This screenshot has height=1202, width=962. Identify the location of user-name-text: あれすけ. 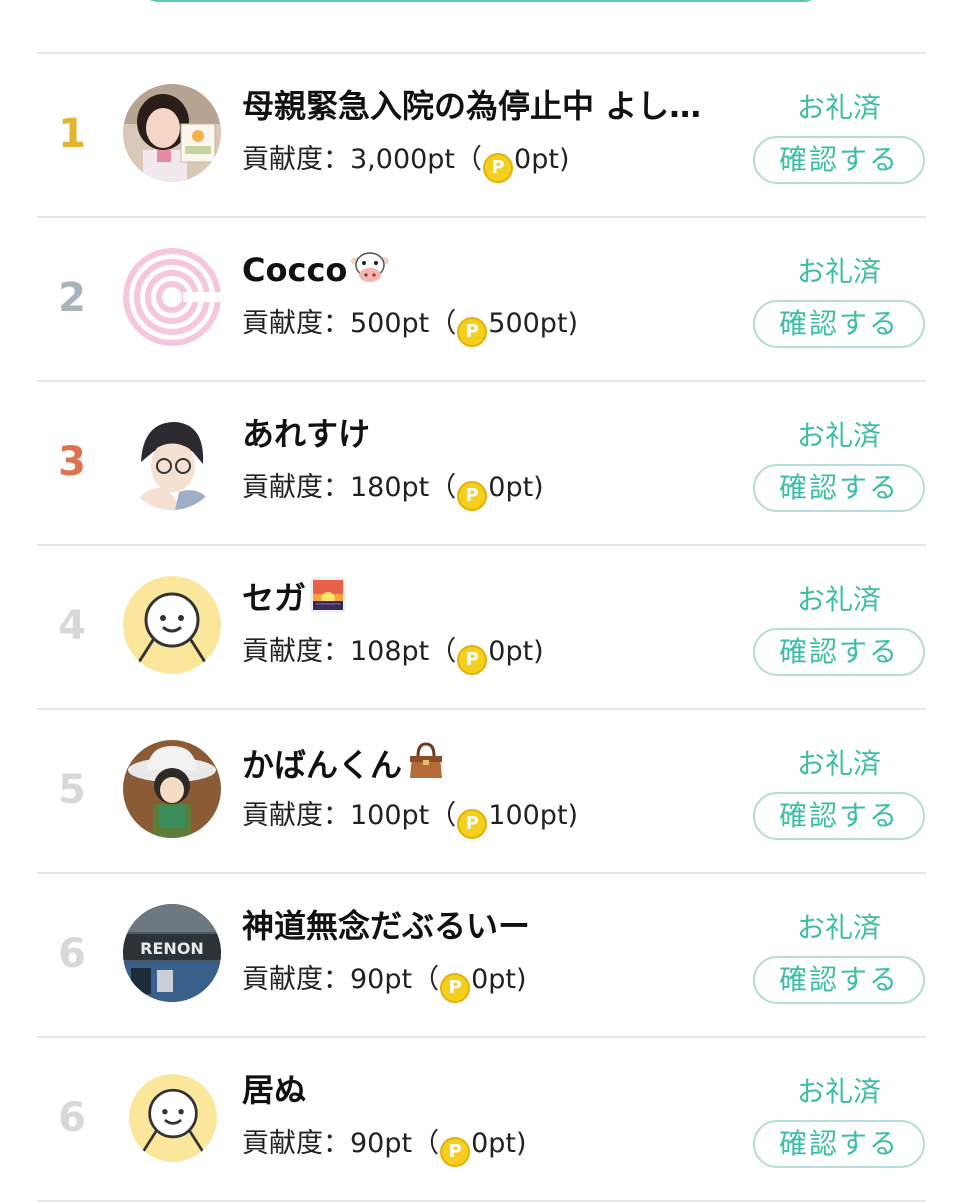
(306, 434).